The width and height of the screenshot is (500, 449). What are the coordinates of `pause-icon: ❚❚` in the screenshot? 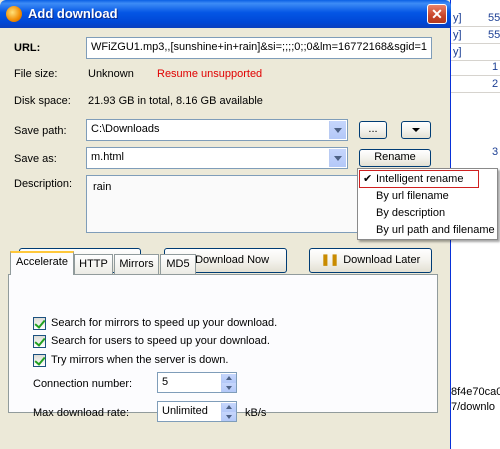 It's located at (330, 260).